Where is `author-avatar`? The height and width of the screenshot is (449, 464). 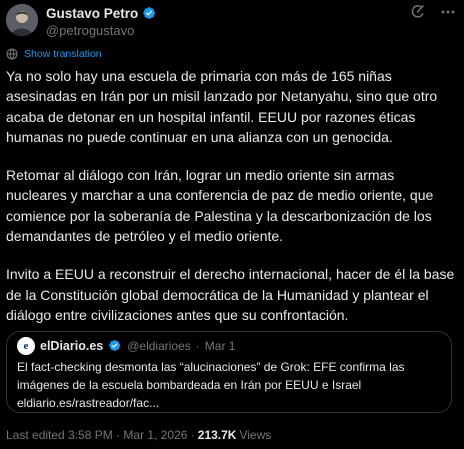
author-avatar is located at coordinates (22, 20).